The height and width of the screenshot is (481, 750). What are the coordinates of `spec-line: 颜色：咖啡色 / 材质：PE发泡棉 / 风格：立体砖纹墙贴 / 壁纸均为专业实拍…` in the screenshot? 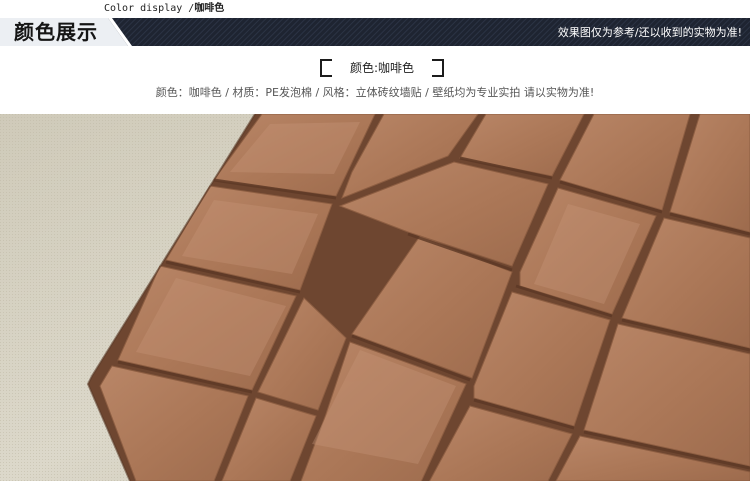 It's located at (375, 92).